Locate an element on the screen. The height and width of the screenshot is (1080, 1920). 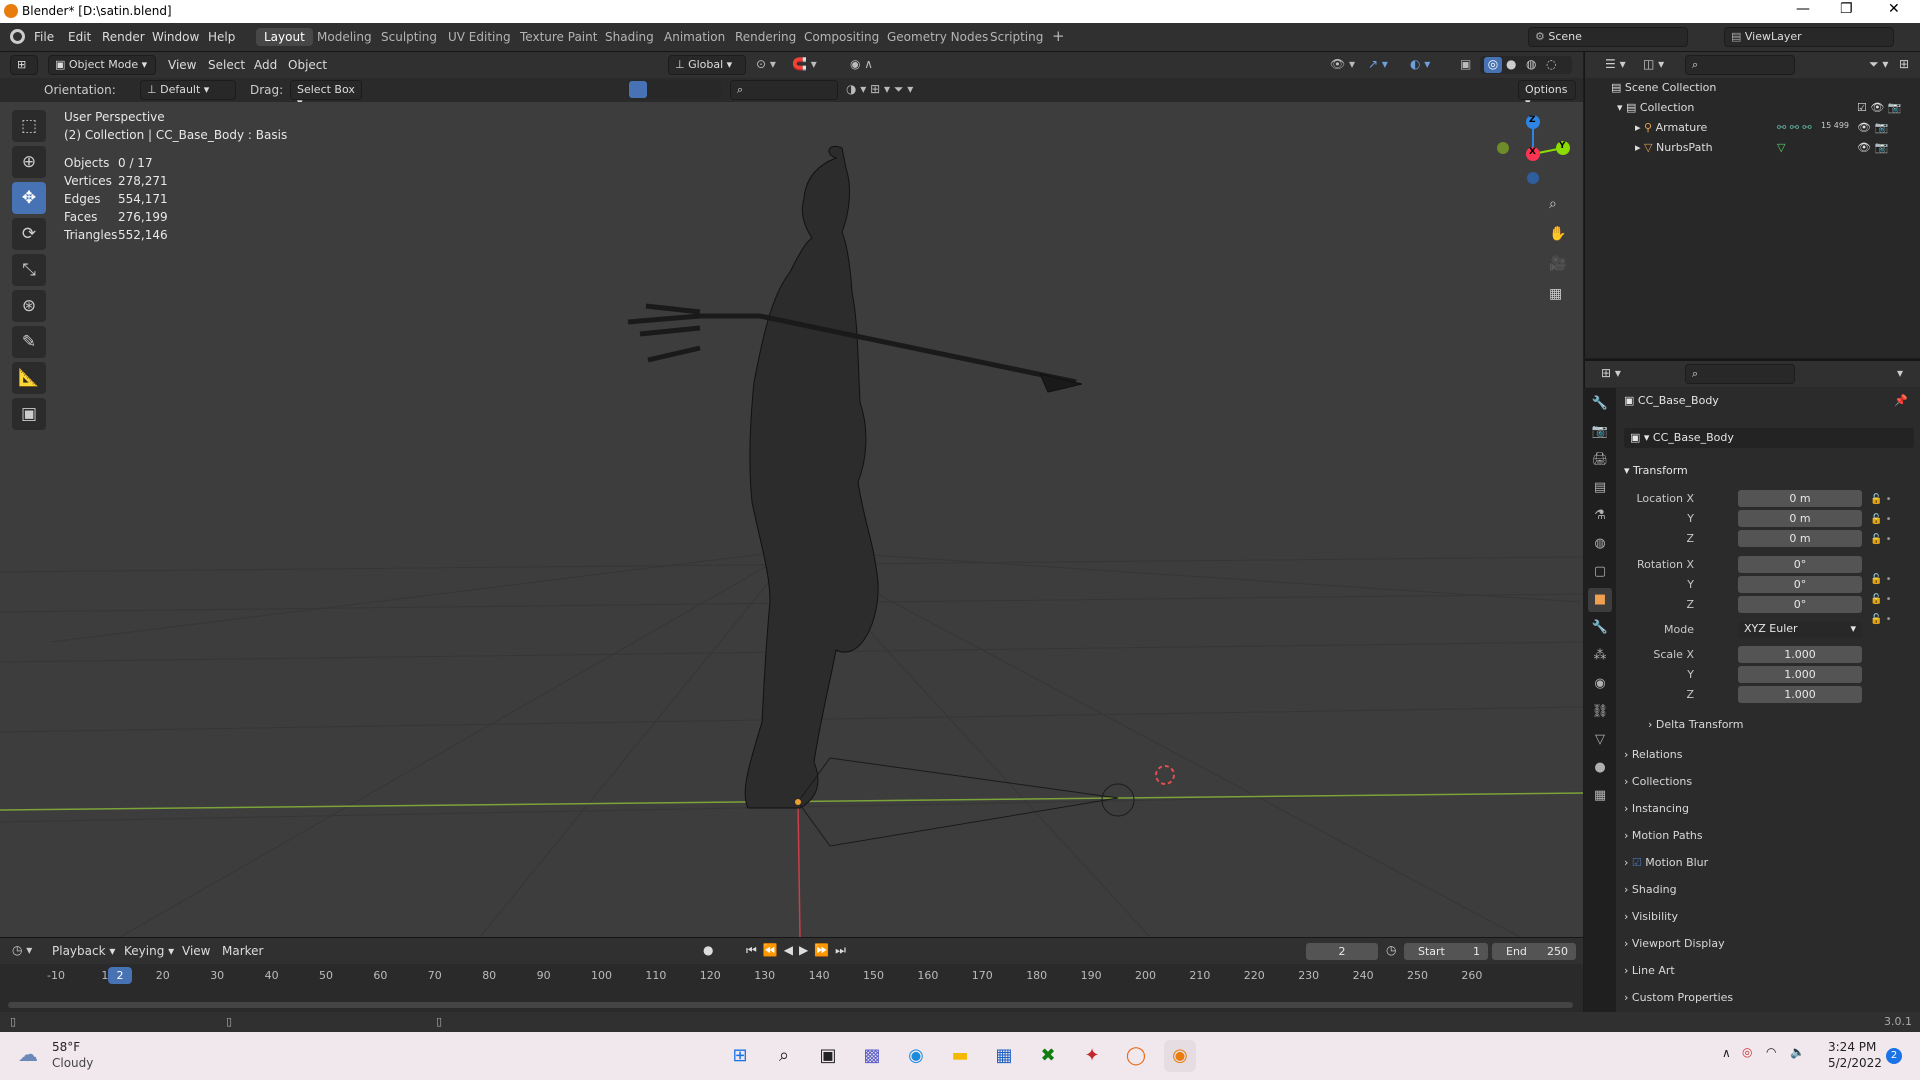
transform-panel-header: ▾ Transform is located at coordinates (1769, 471).